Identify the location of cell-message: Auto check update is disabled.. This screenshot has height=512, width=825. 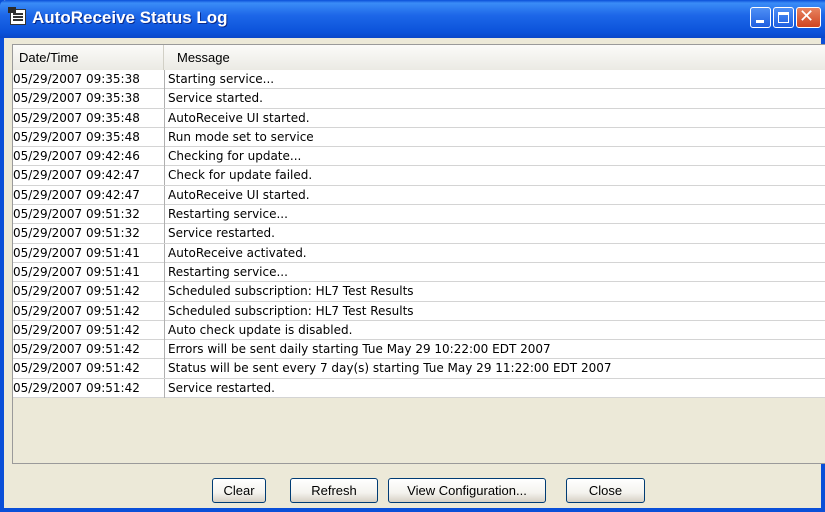
(260, 329).